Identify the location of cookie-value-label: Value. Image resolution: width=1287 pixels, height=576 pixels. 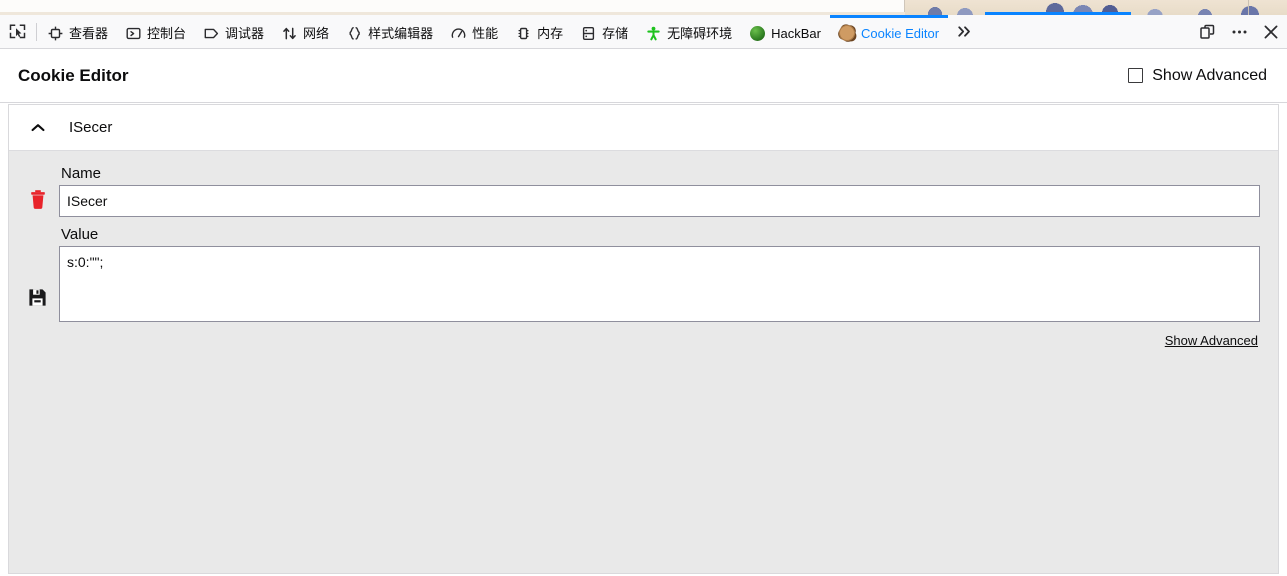
(80, 234).